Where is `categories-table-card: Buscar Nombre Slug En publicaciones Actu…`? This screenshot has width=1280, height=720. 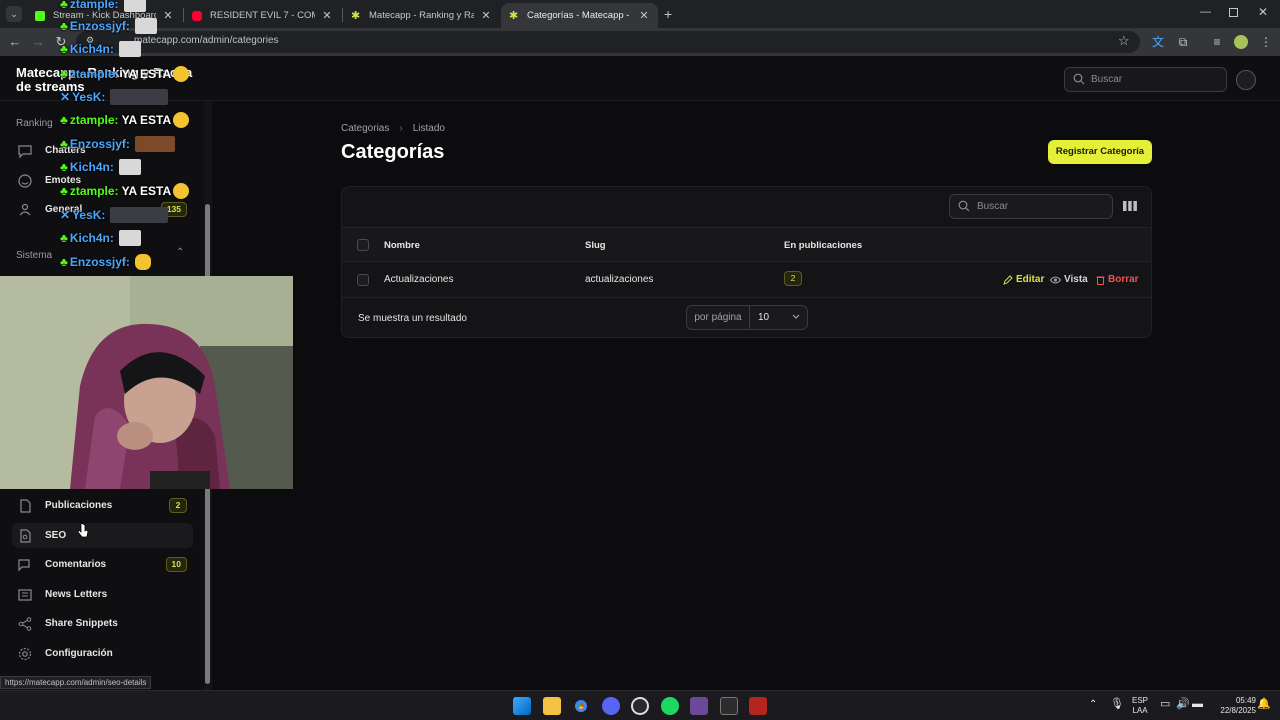
categories-table-card: Buscar Nombre Slug En publicaciones Actu… is located at coordinates (746, 262).